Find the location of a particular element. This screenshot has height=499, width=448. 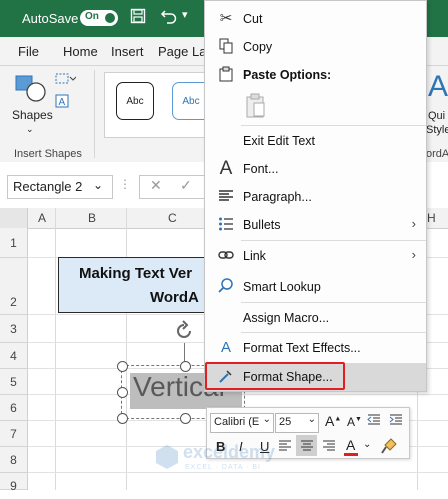

font-name-box: Calibri (E ⌄ is located at coordinates (242, 423).